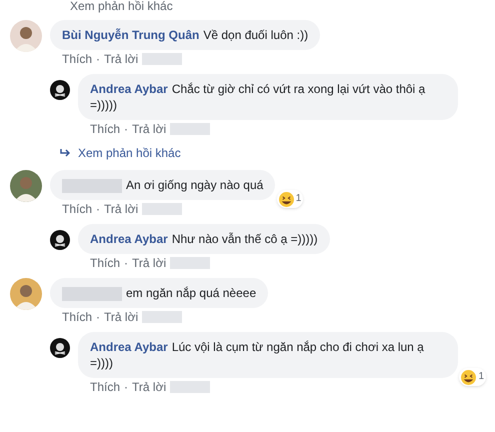 The image size is (495, 432). I want to click on comment-text: An ơi giống ngày nào quá, so click(163, 185).